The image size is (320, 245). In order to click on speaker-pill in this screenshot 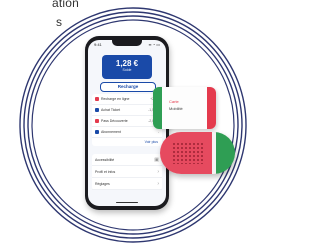, I will do `click(197, 153)`.